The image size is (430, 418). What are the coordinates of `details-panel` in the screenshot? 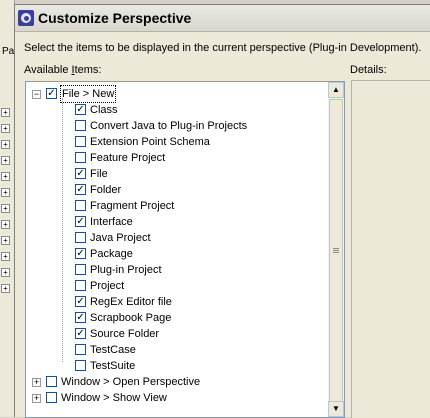 It's located at (390, 249).